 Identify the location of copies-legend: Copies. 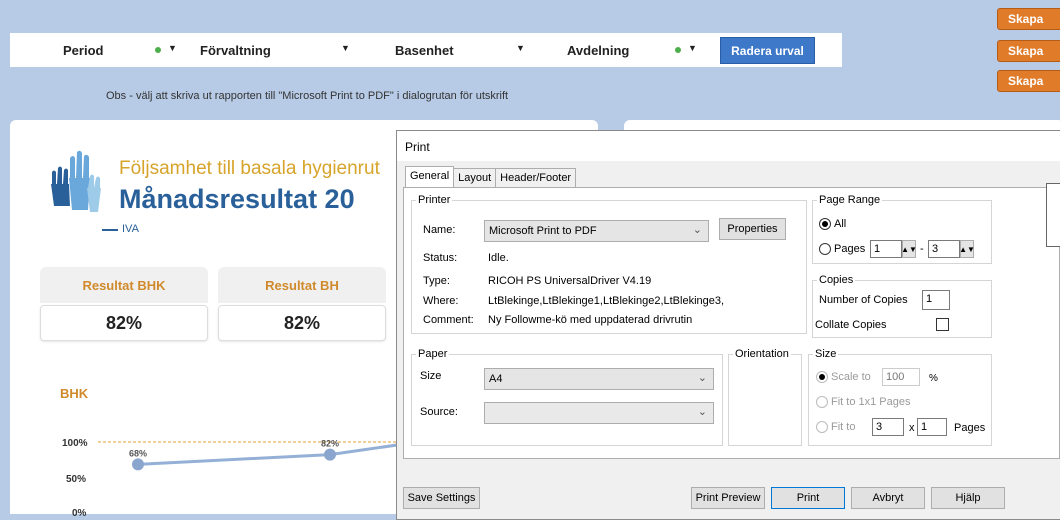
(836, 280).